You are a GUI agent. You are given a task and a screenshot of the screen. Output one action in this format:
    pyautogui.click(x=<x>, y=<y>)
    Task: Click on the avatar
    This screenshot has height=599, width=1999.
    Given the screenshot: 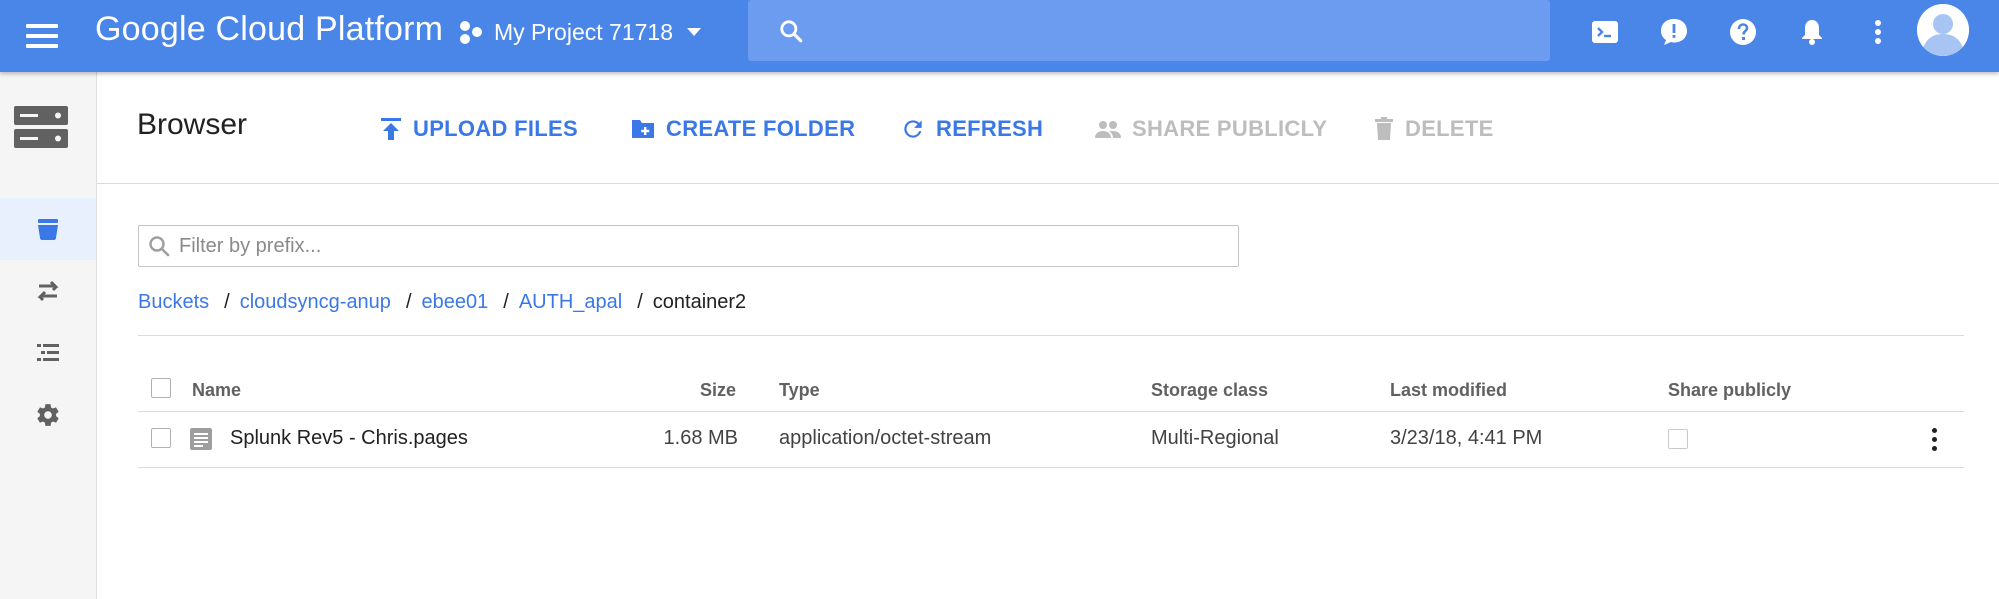 What is the action you would take?
    pyautogui.click(x=1943, y=30)
    